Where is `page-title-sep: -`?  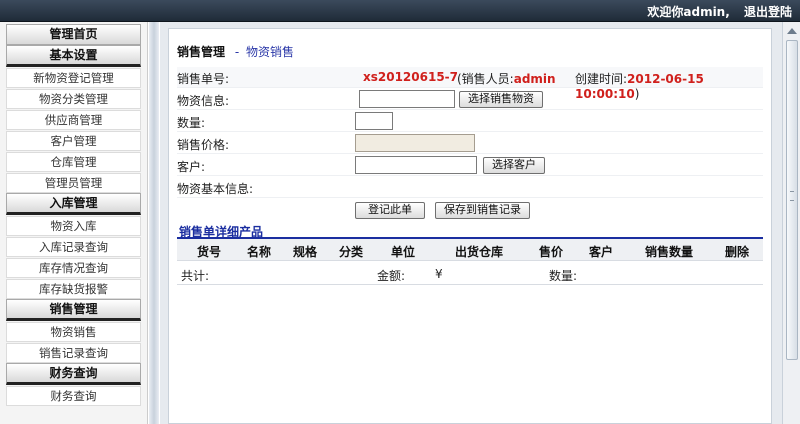
page-title-sep: - is located at coordinates (237, 52).